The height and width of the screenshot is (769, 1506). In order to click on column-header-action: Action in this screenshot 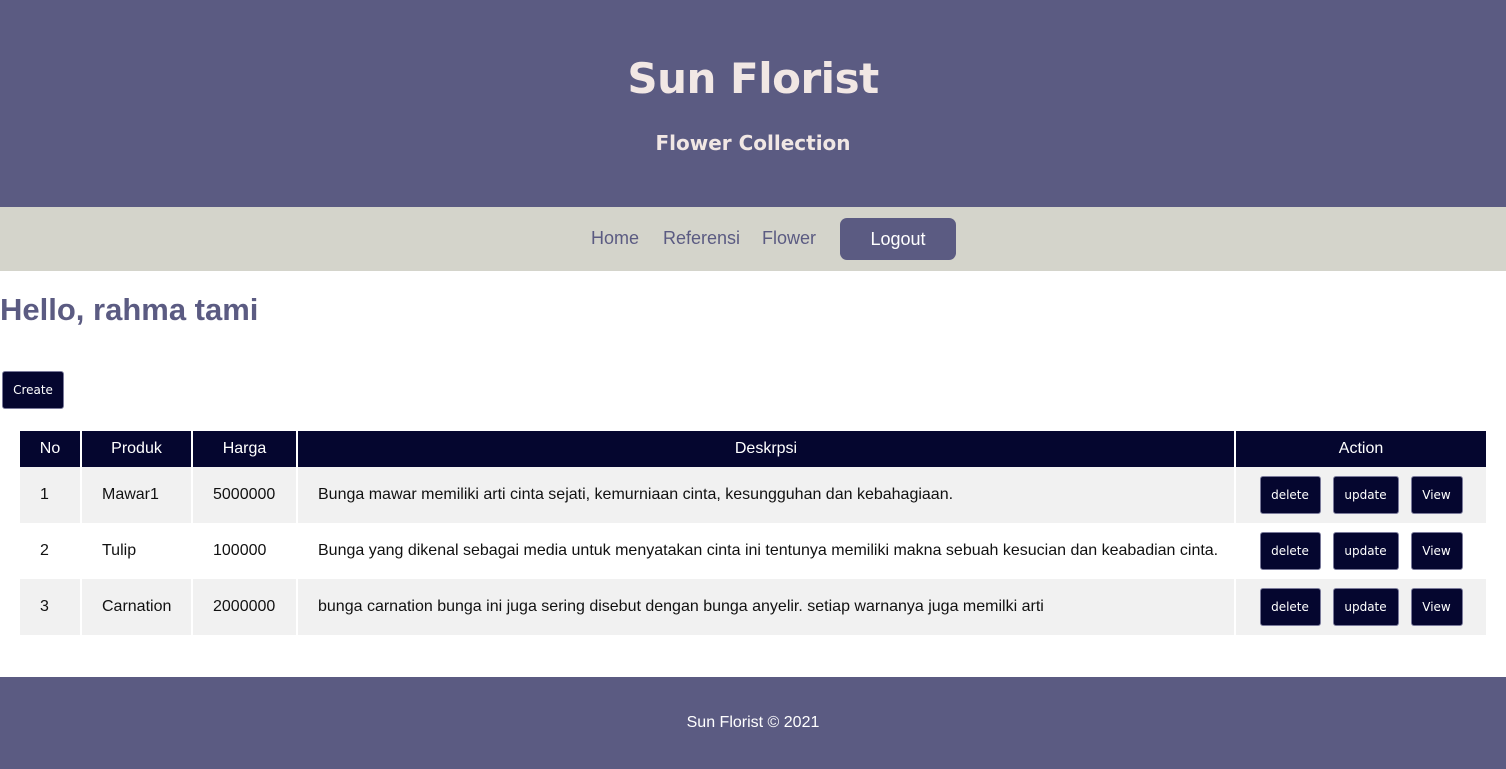, I will do `click(1361, 449)`.